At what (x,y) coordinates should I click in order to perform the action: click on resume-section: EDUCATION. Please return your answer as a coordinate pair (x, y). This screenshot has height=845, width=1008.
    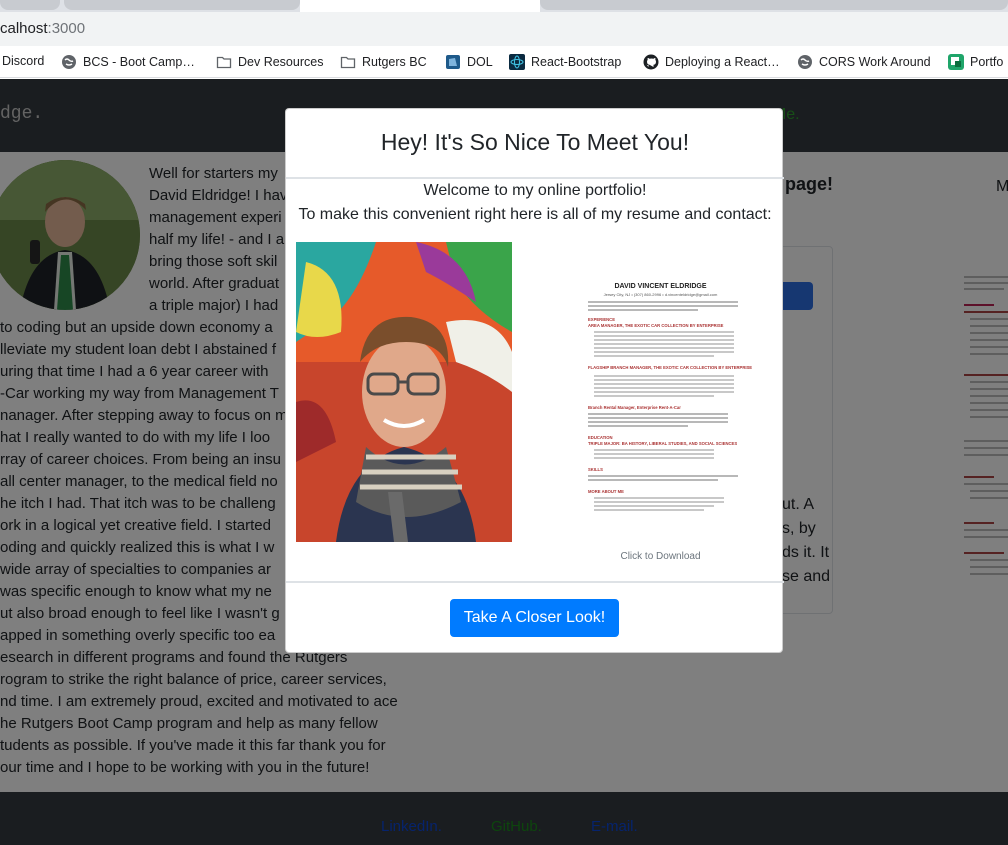
    Looking at the image, I should click on (600, 437).